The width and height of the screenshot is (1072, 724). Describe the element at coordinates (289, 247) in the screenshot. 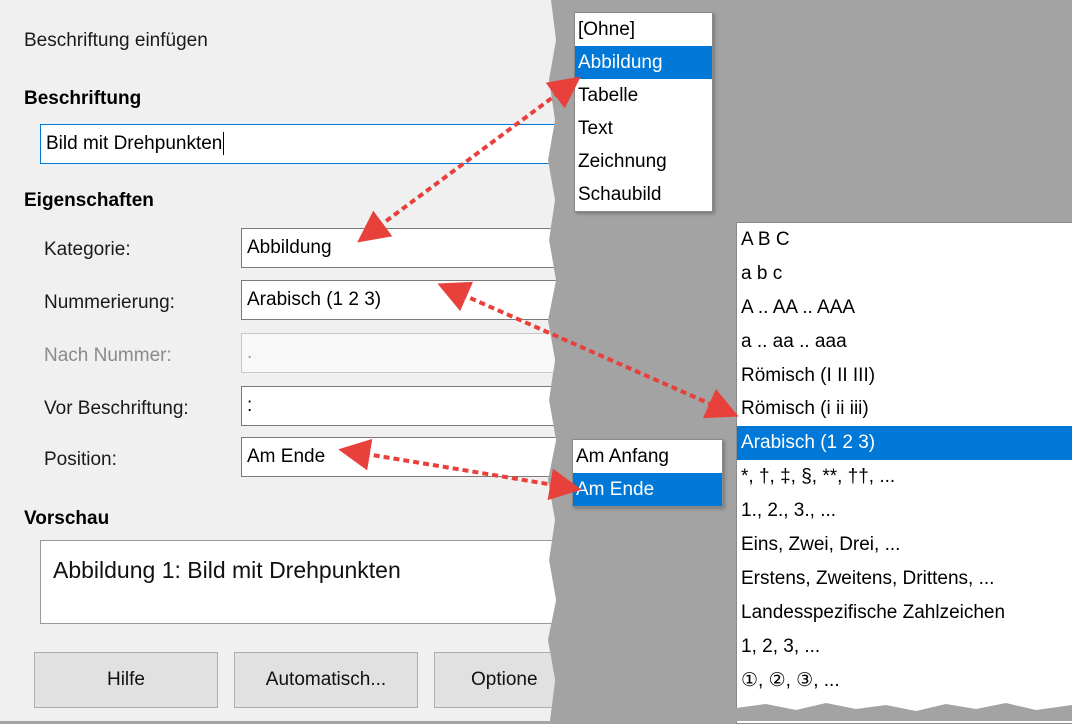

I see `category-value: Abbildung` at that location.